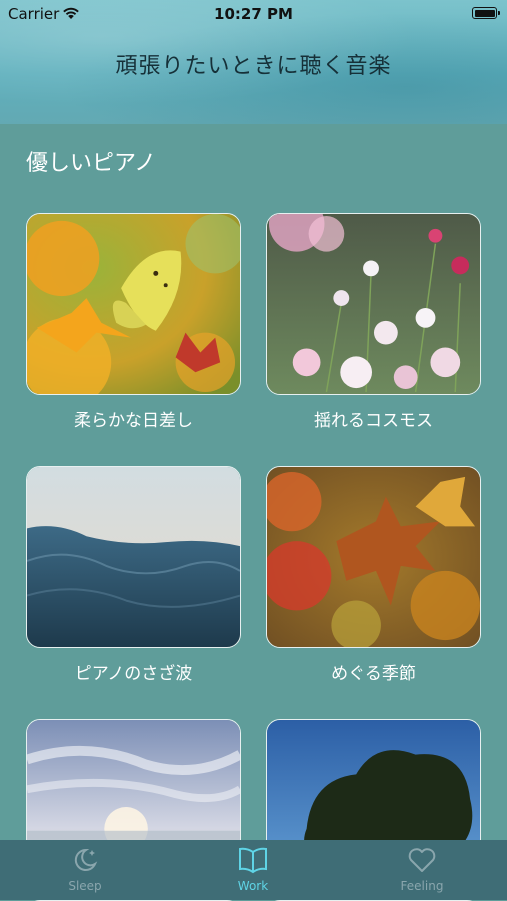  I want to click on page-title: 頑張りたいときに聴く音楽, so click(253, 66).